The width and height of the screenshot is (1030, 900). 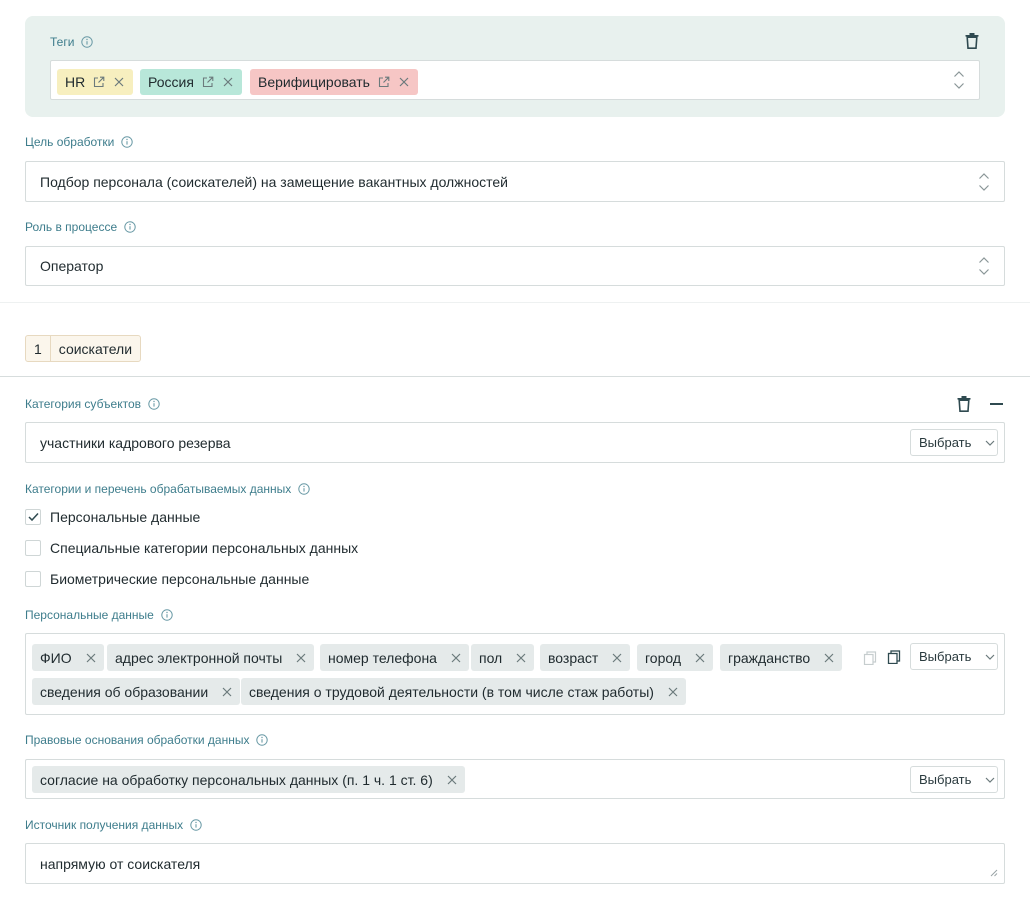 I want to click on subject-category-value: участники кадрового резерва, so click(x=135, y=442).